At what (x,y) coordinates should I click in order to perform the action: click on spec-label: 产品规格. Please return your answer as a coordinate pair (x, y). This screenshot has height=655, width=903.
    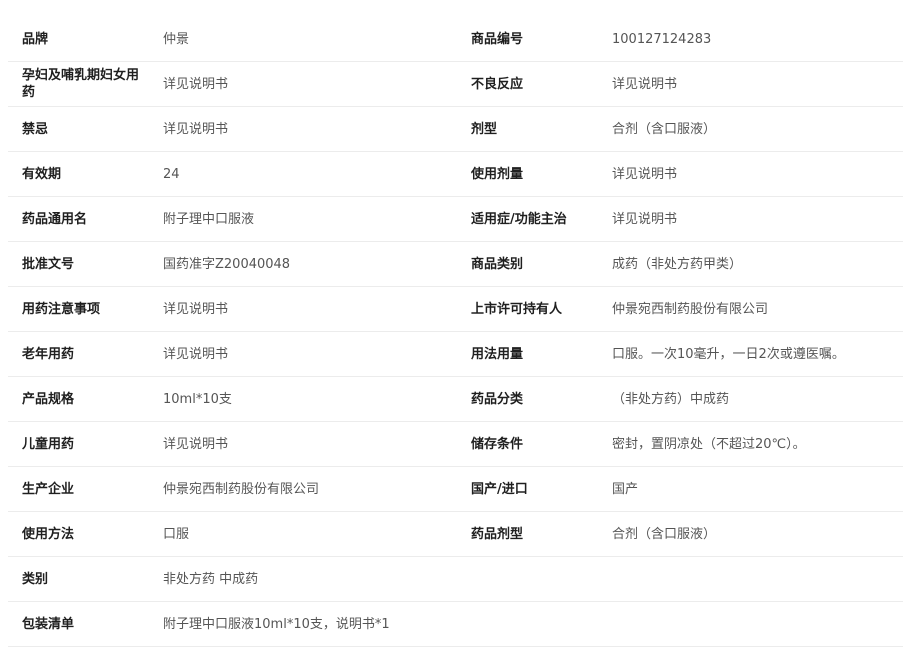
    Looking at the image, I should click on (48, 399).